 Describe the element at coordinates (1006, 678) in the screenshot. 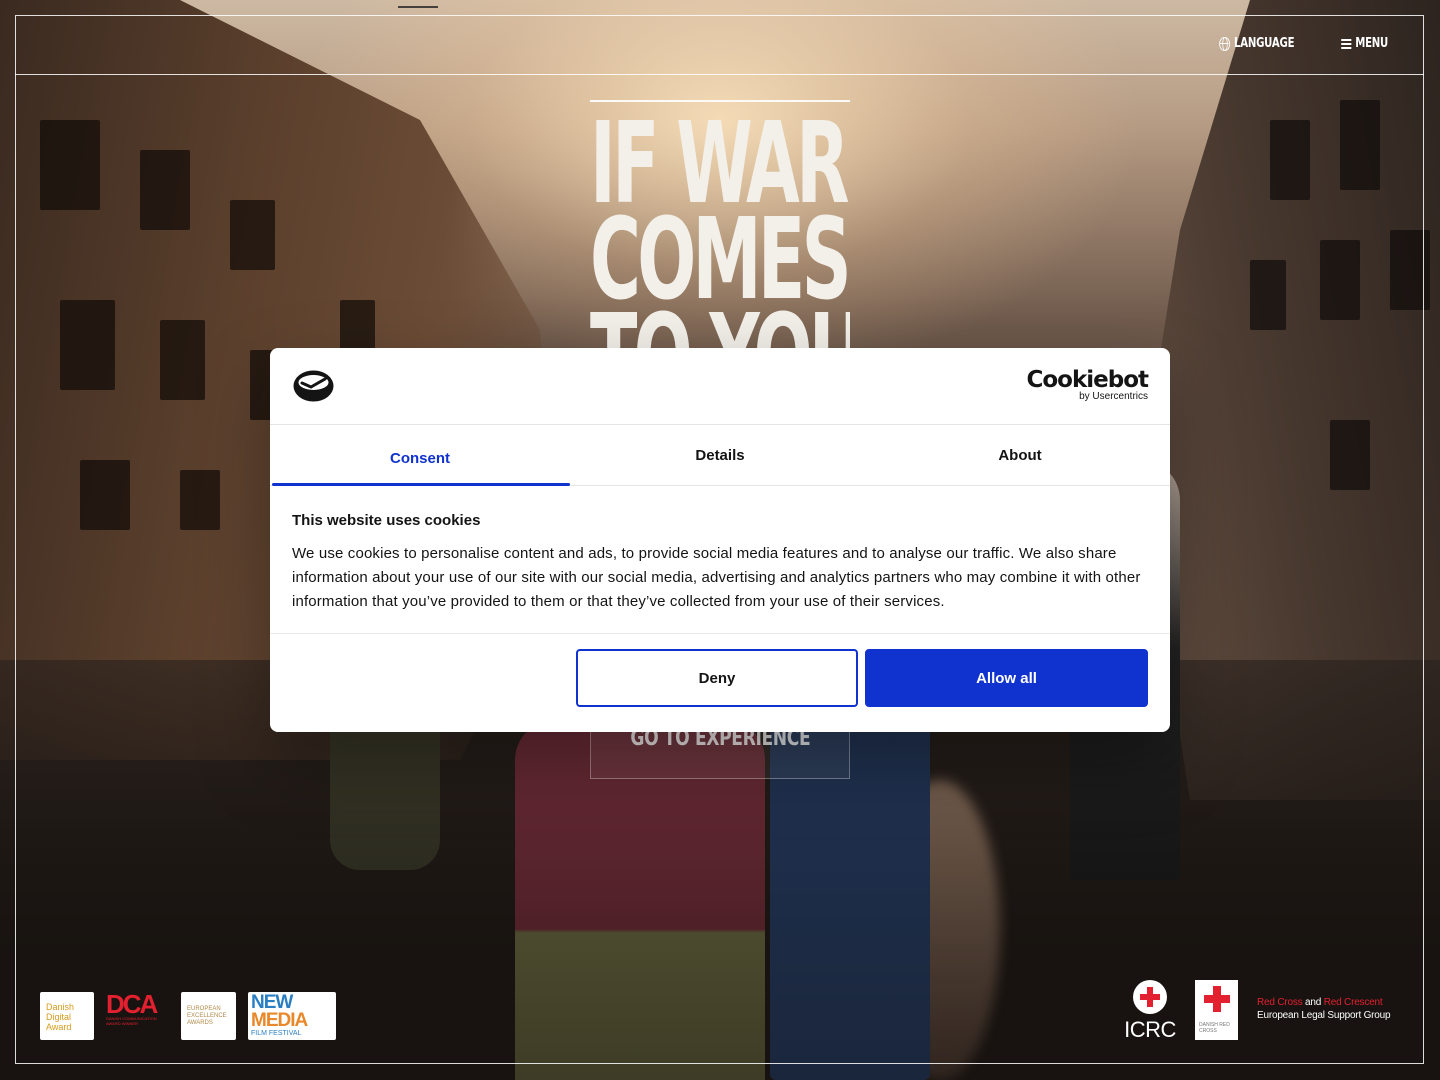

I see `allow-all-button: Allow all` at that location.